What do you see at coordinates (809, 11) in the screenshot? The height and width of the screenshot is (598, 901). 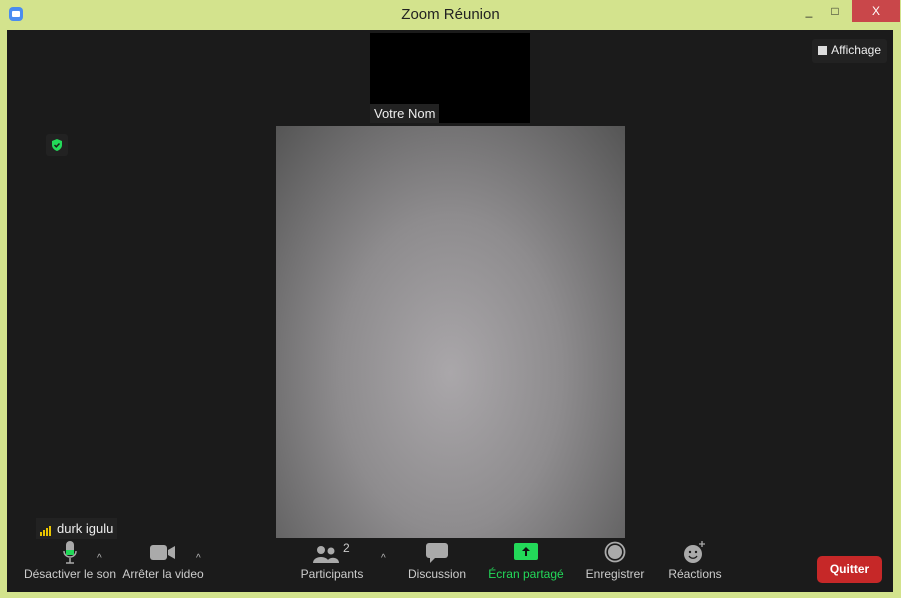 I see `minimize-button: _` at bounding box center [809, 11].